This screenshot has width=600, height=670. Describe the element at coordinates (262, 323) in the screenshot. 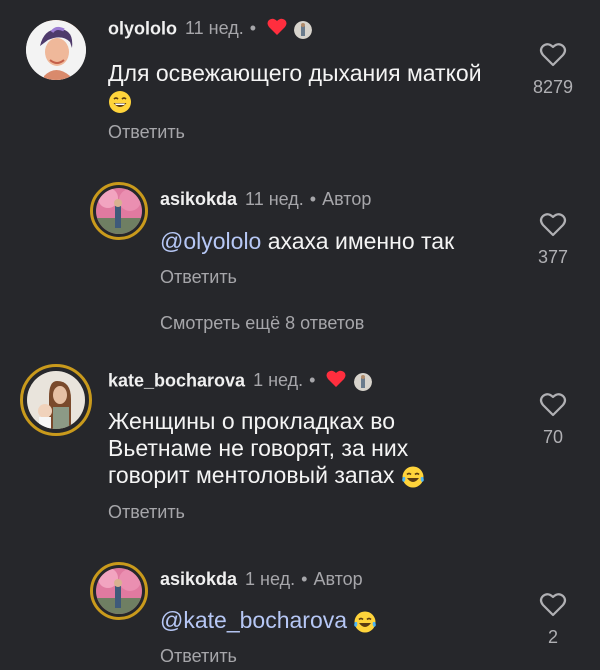

I see `view-more-replies-button: Смотреть ещё 8 ответов` at that location.